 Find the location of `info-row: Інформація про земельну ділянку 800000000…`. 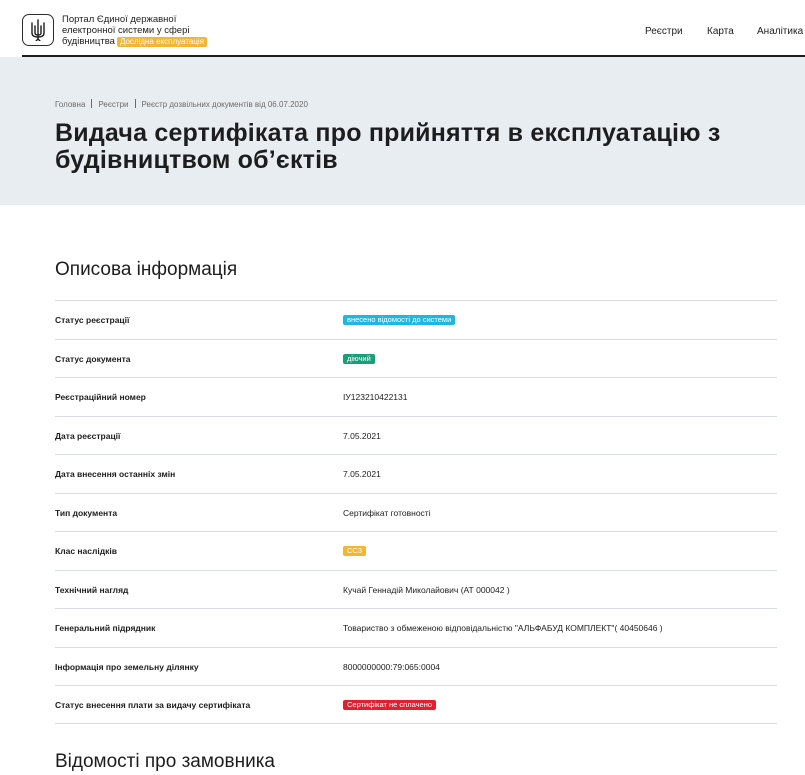

info-row: Інформація про земельну ділянку 800000000… is located at coordinates (416, 666).